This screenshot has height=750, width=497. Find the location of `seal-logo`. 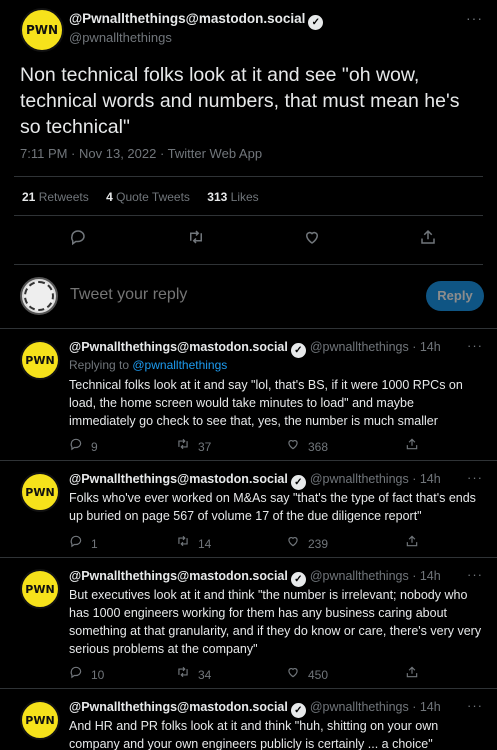

seal-logo is located at coordinates (39, 296).